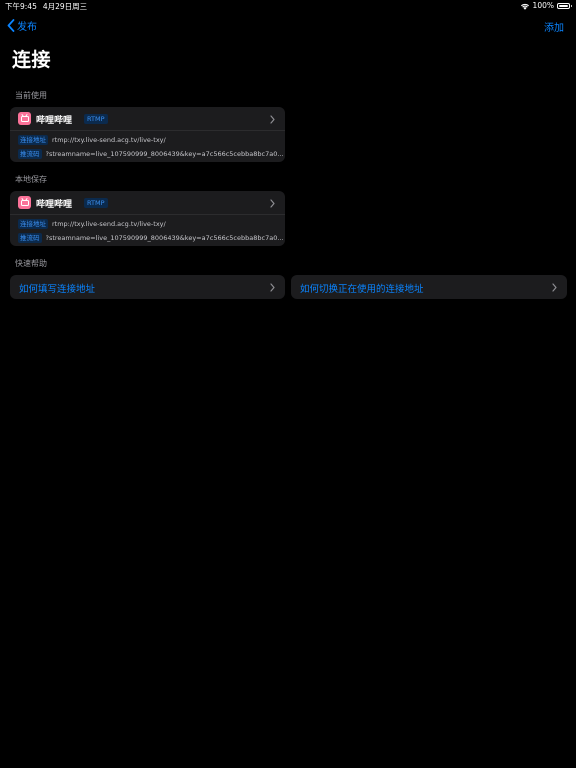 The image size is (576, 768). Describe the element at coordinates (65, 6) in the screenshot. I see `status-date: 4月29日周三` at that location.